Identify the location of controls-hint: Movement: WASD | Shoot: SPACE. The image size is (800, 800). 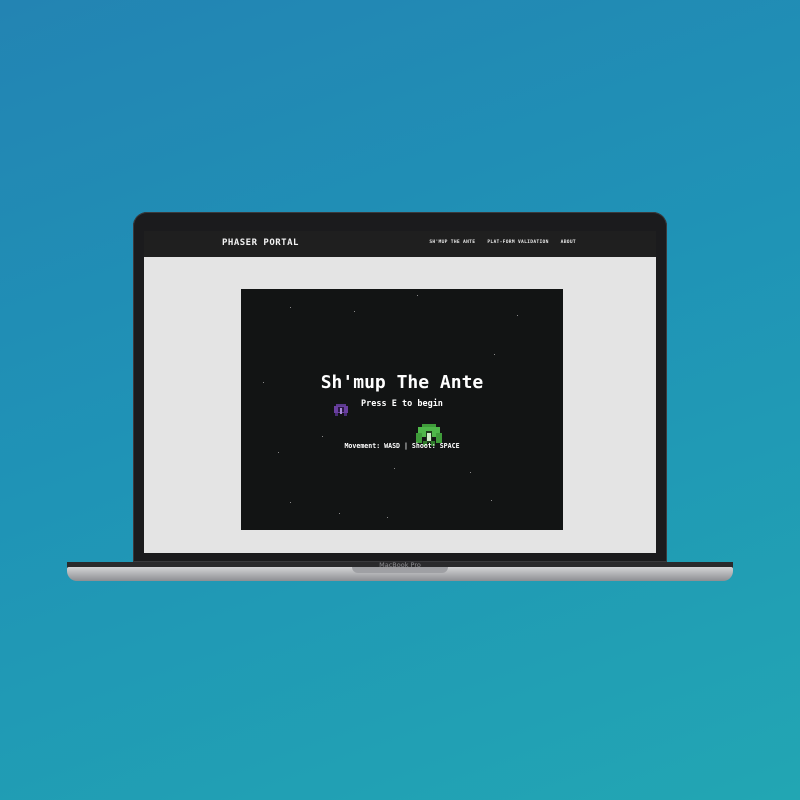
(402, 446).